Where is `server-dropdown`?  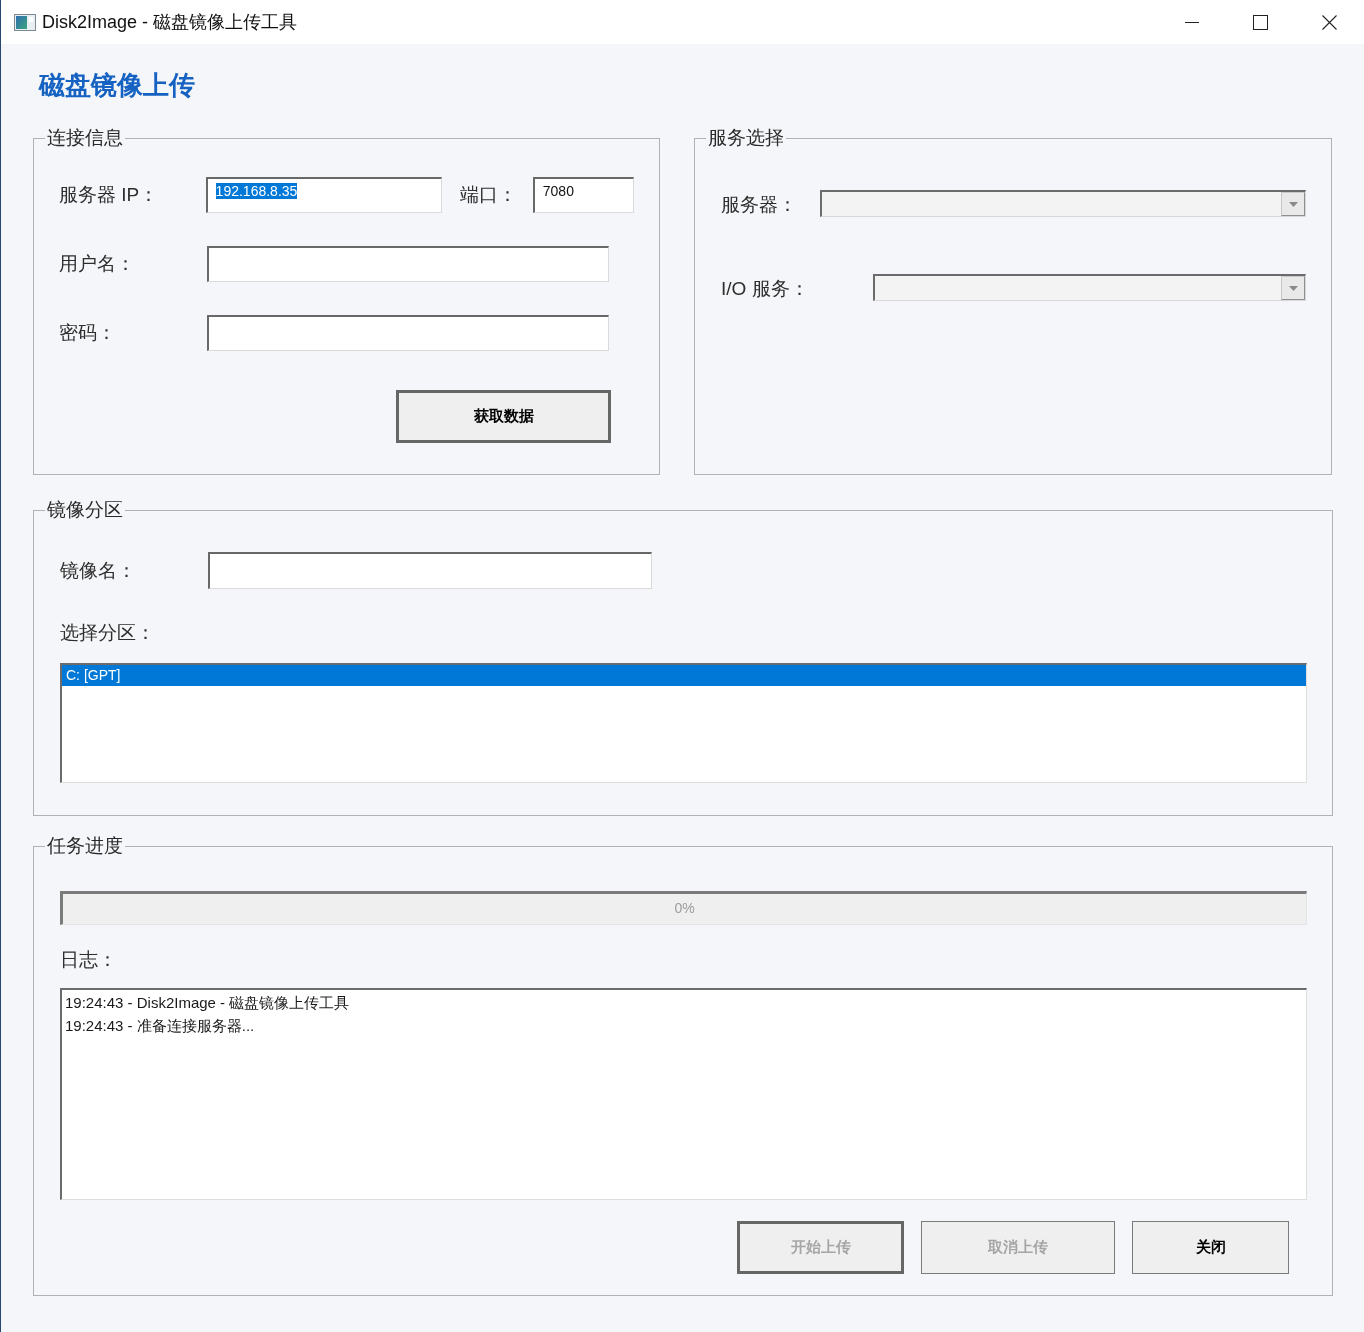
server-dropdown is located at coordinates (1063, 203).